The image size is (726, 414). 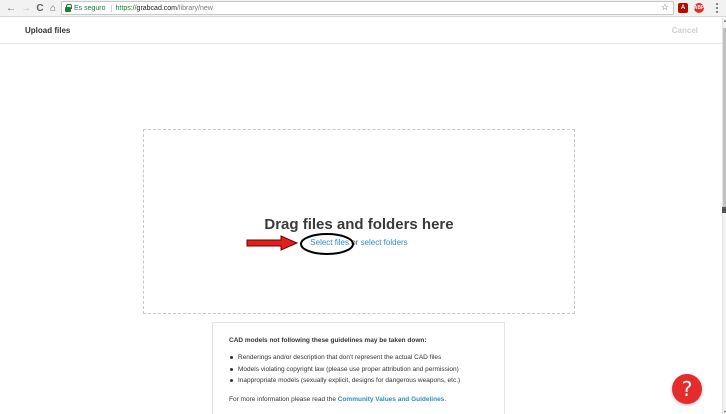 What do you see at coordinates (683, 8) in the screenshot?
I see `pdf-extension-icon: A` at bounding box center [683, 8].